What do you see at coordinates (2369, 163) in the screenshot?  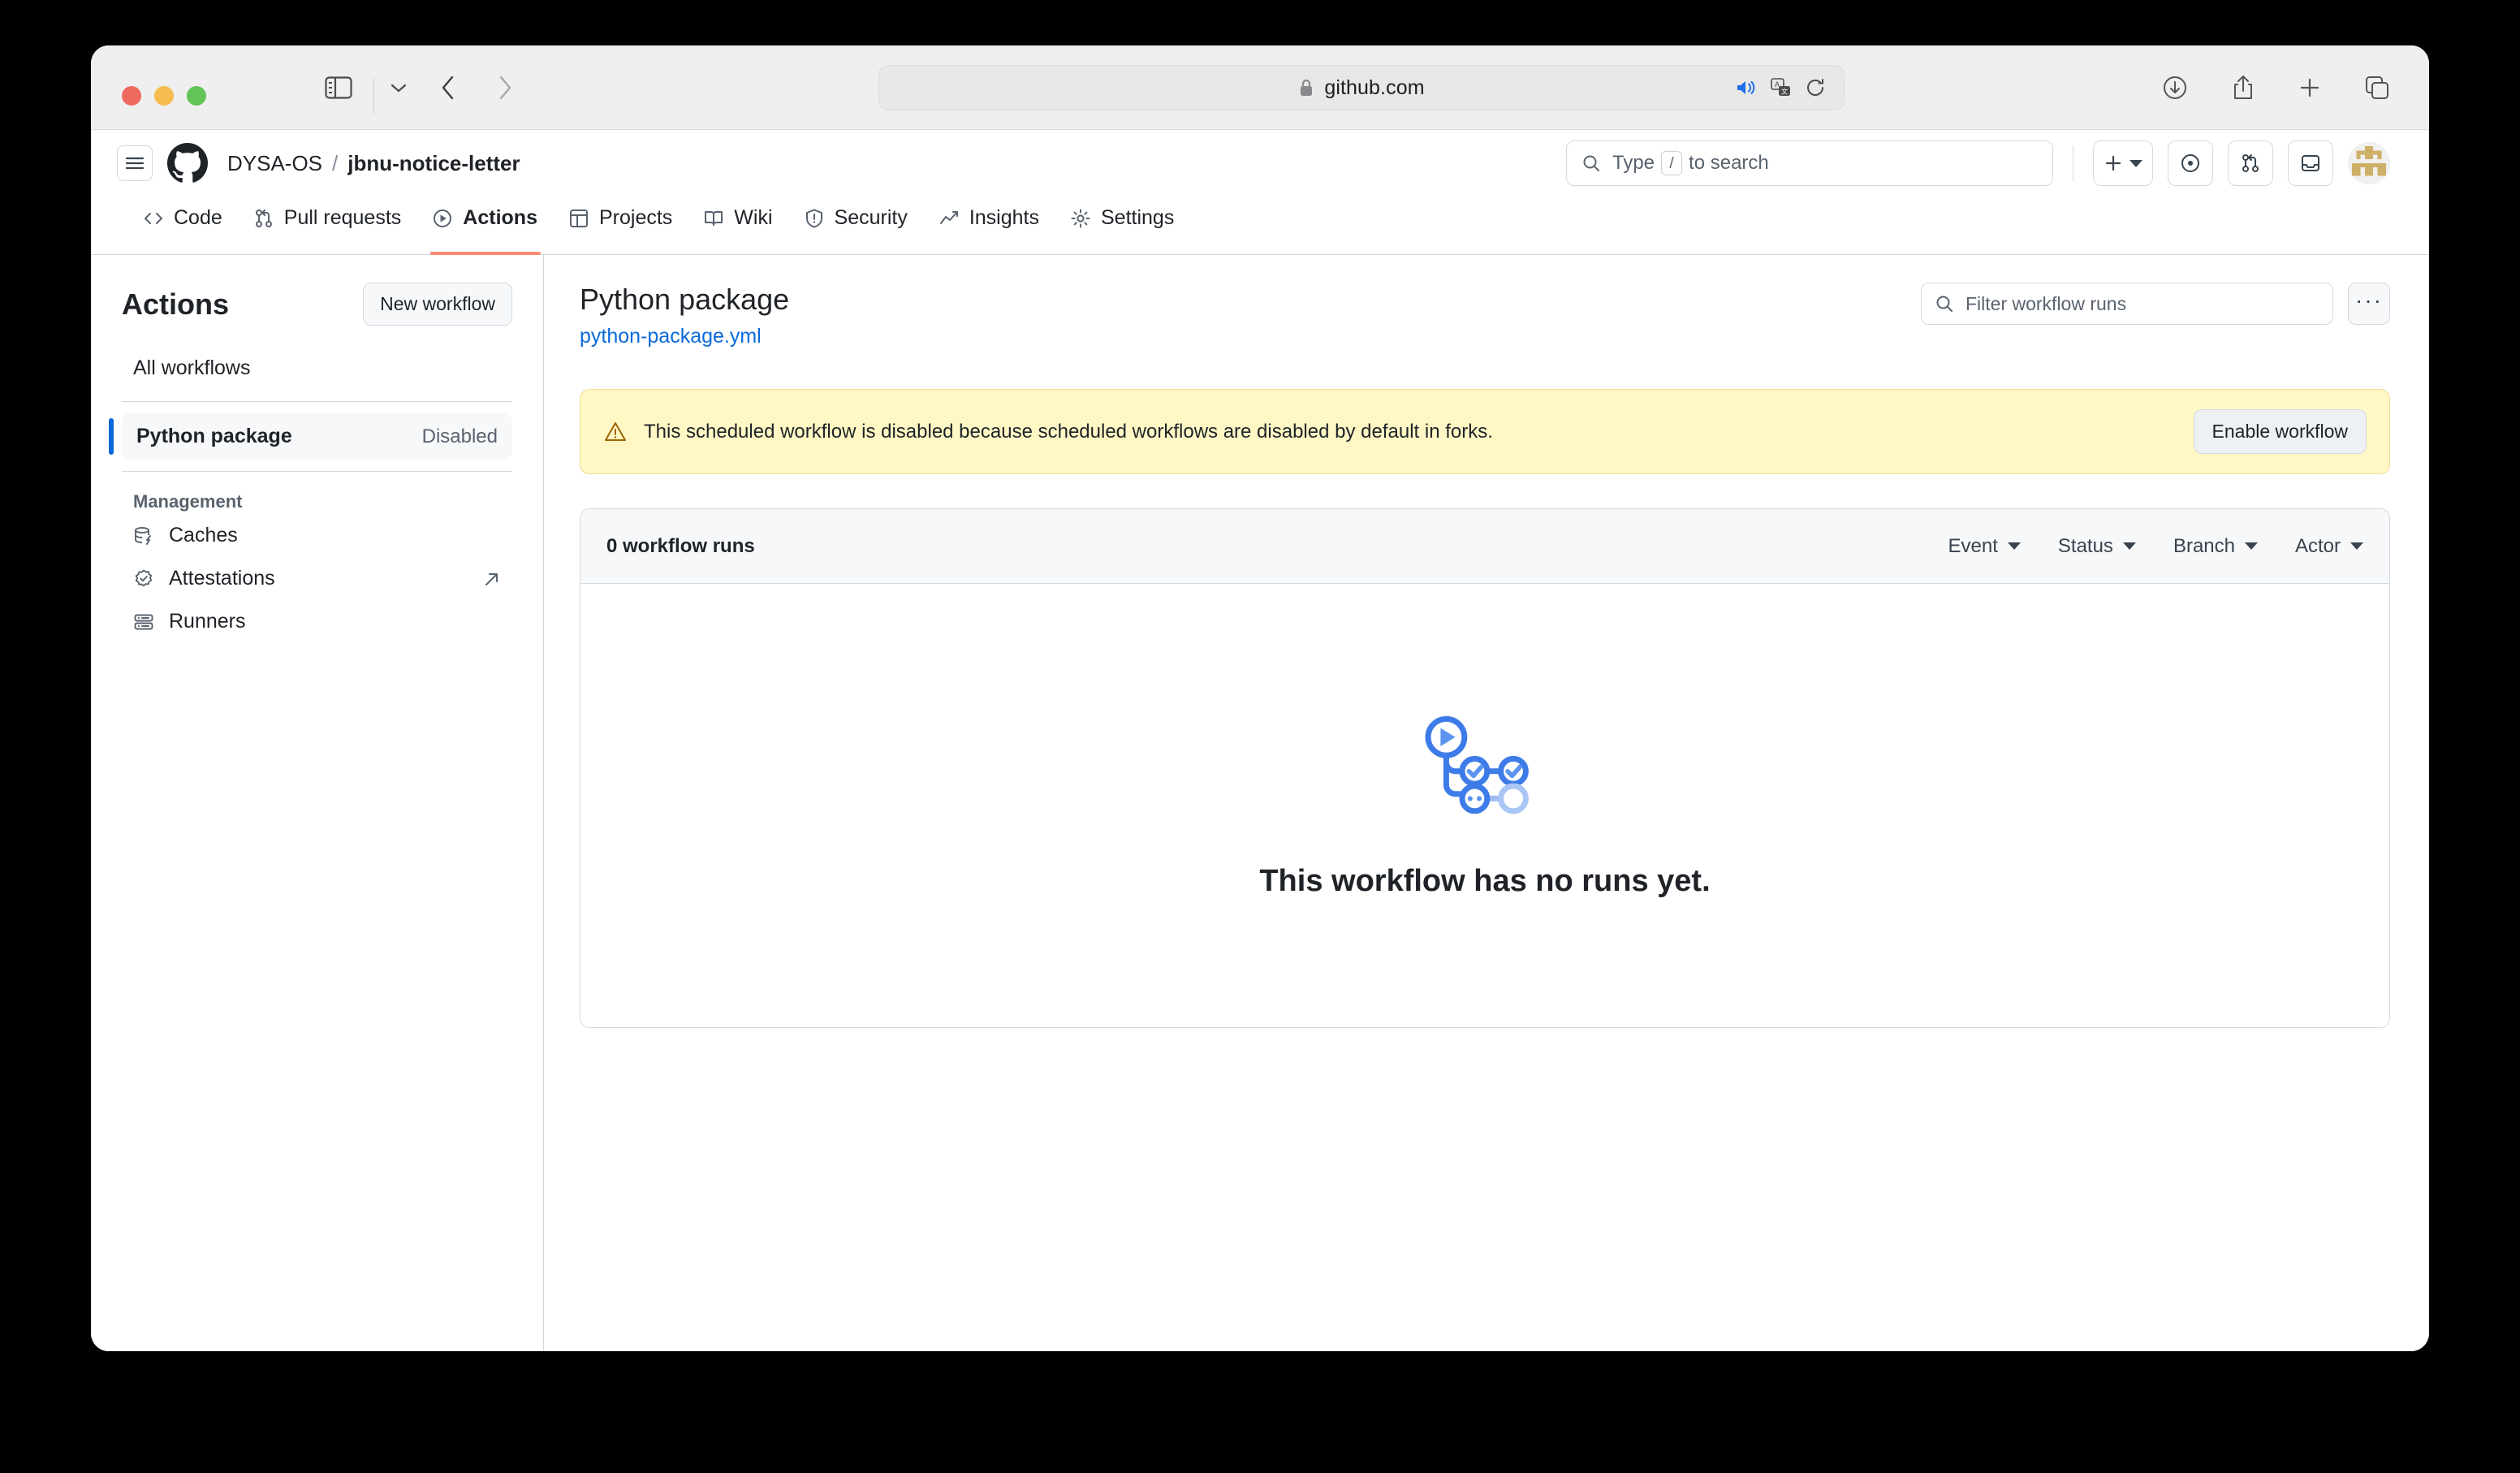 I see `avatar` at bounding box center [2369, 163].